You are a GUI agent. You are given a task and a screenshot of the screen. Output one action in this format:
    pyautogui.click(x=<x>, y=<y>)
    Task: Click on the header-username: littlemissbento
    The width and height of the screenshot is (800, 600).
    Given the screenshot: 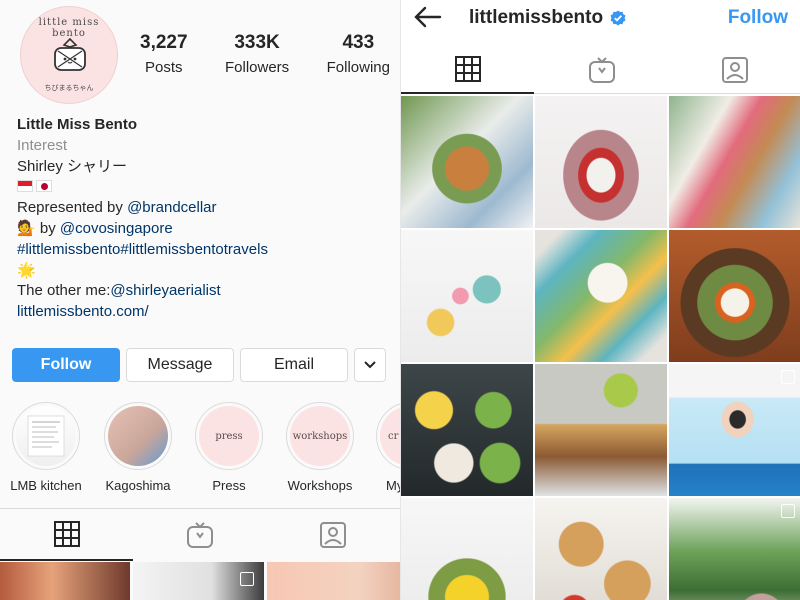 What is the action you would take?
    pyautogui.click(x=547, y=18)
    